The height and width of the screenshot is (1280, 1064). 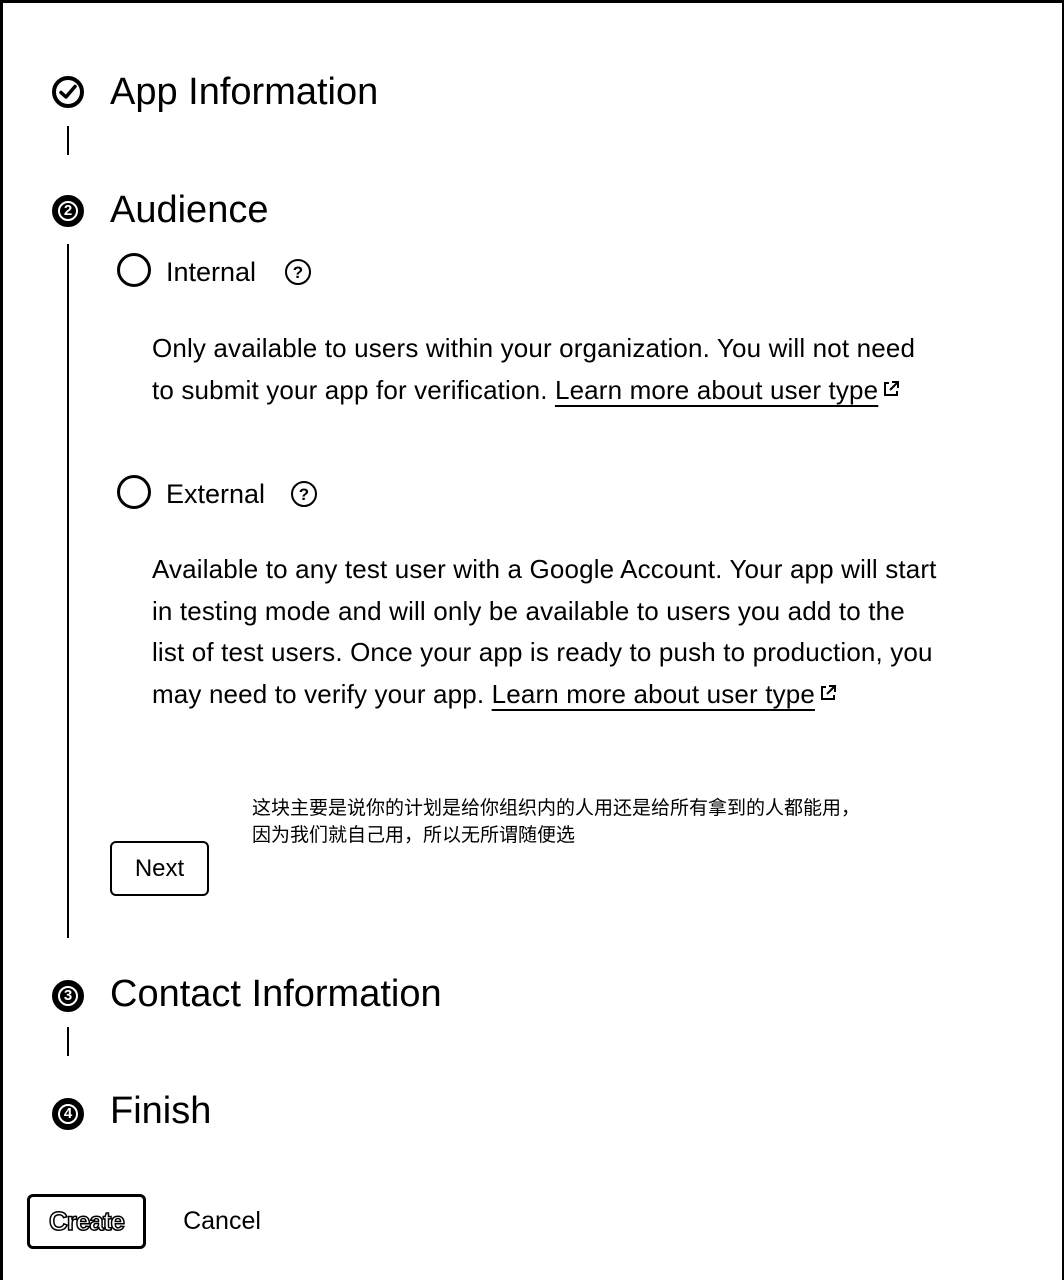 I want to click on create-button: Create, so click(x=86, y=1221).